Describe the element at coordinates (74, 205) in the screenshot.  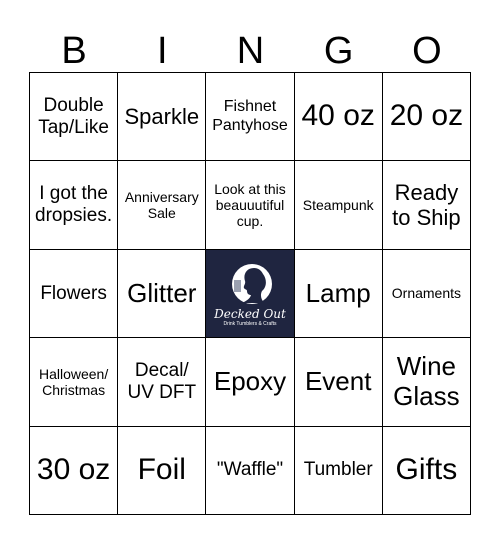
I see `bingo-cell: I got the dropsies.` at that location.